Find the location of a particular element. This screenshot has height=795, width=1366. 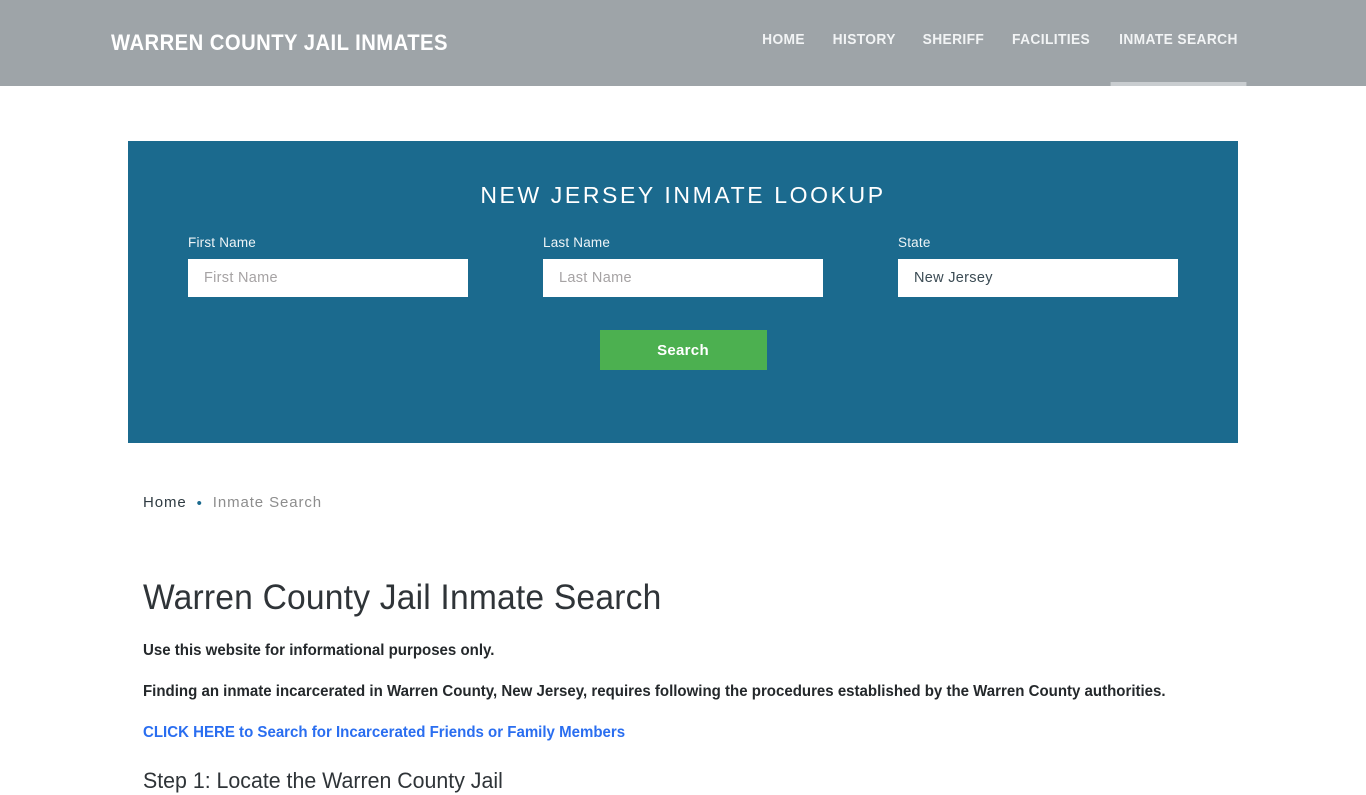

first-name-field-group: First Name is located at coordinates (328, 266).